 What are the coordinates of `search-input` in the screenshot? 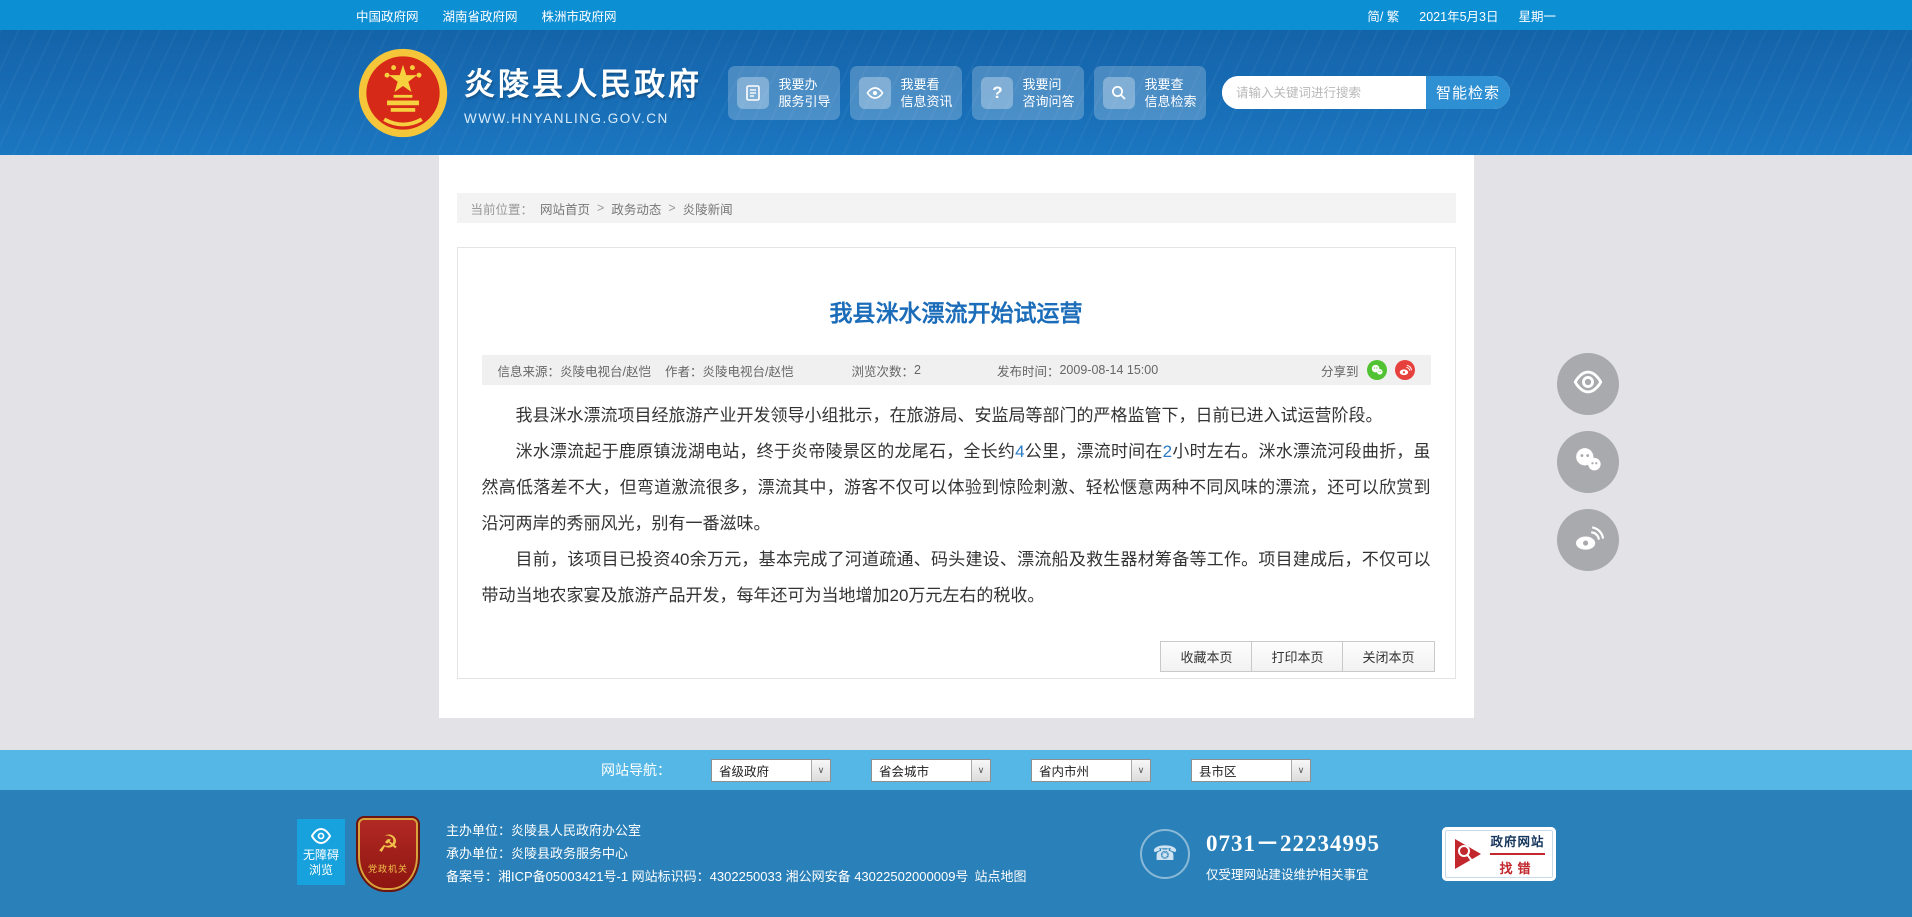 It's located at (1324, 92).